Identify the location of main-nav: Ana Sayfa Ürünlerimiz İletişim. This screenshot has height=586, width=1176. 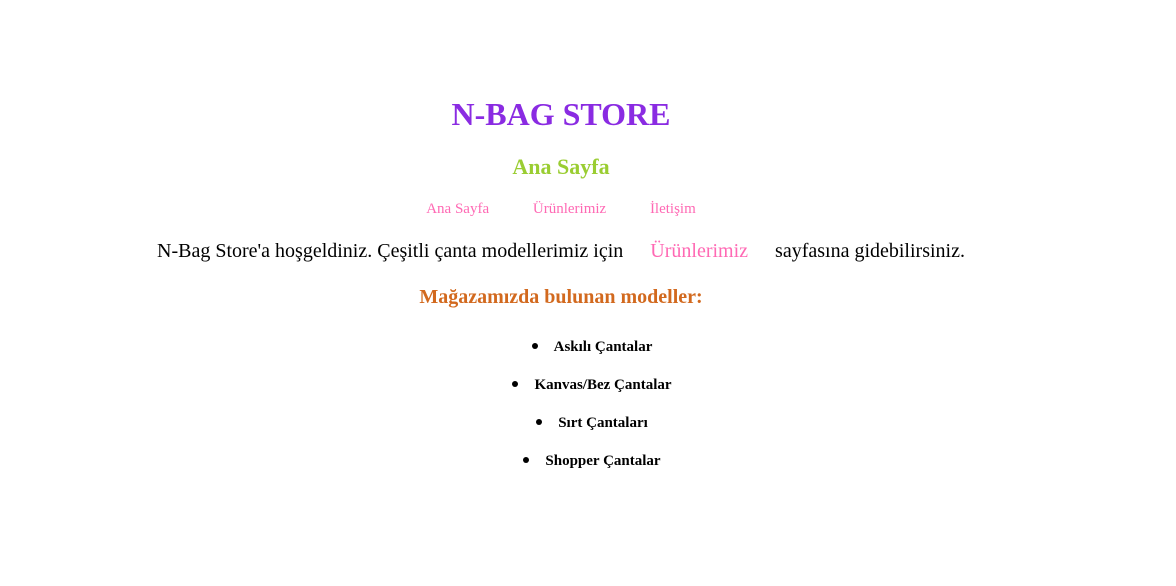
(561, 209).